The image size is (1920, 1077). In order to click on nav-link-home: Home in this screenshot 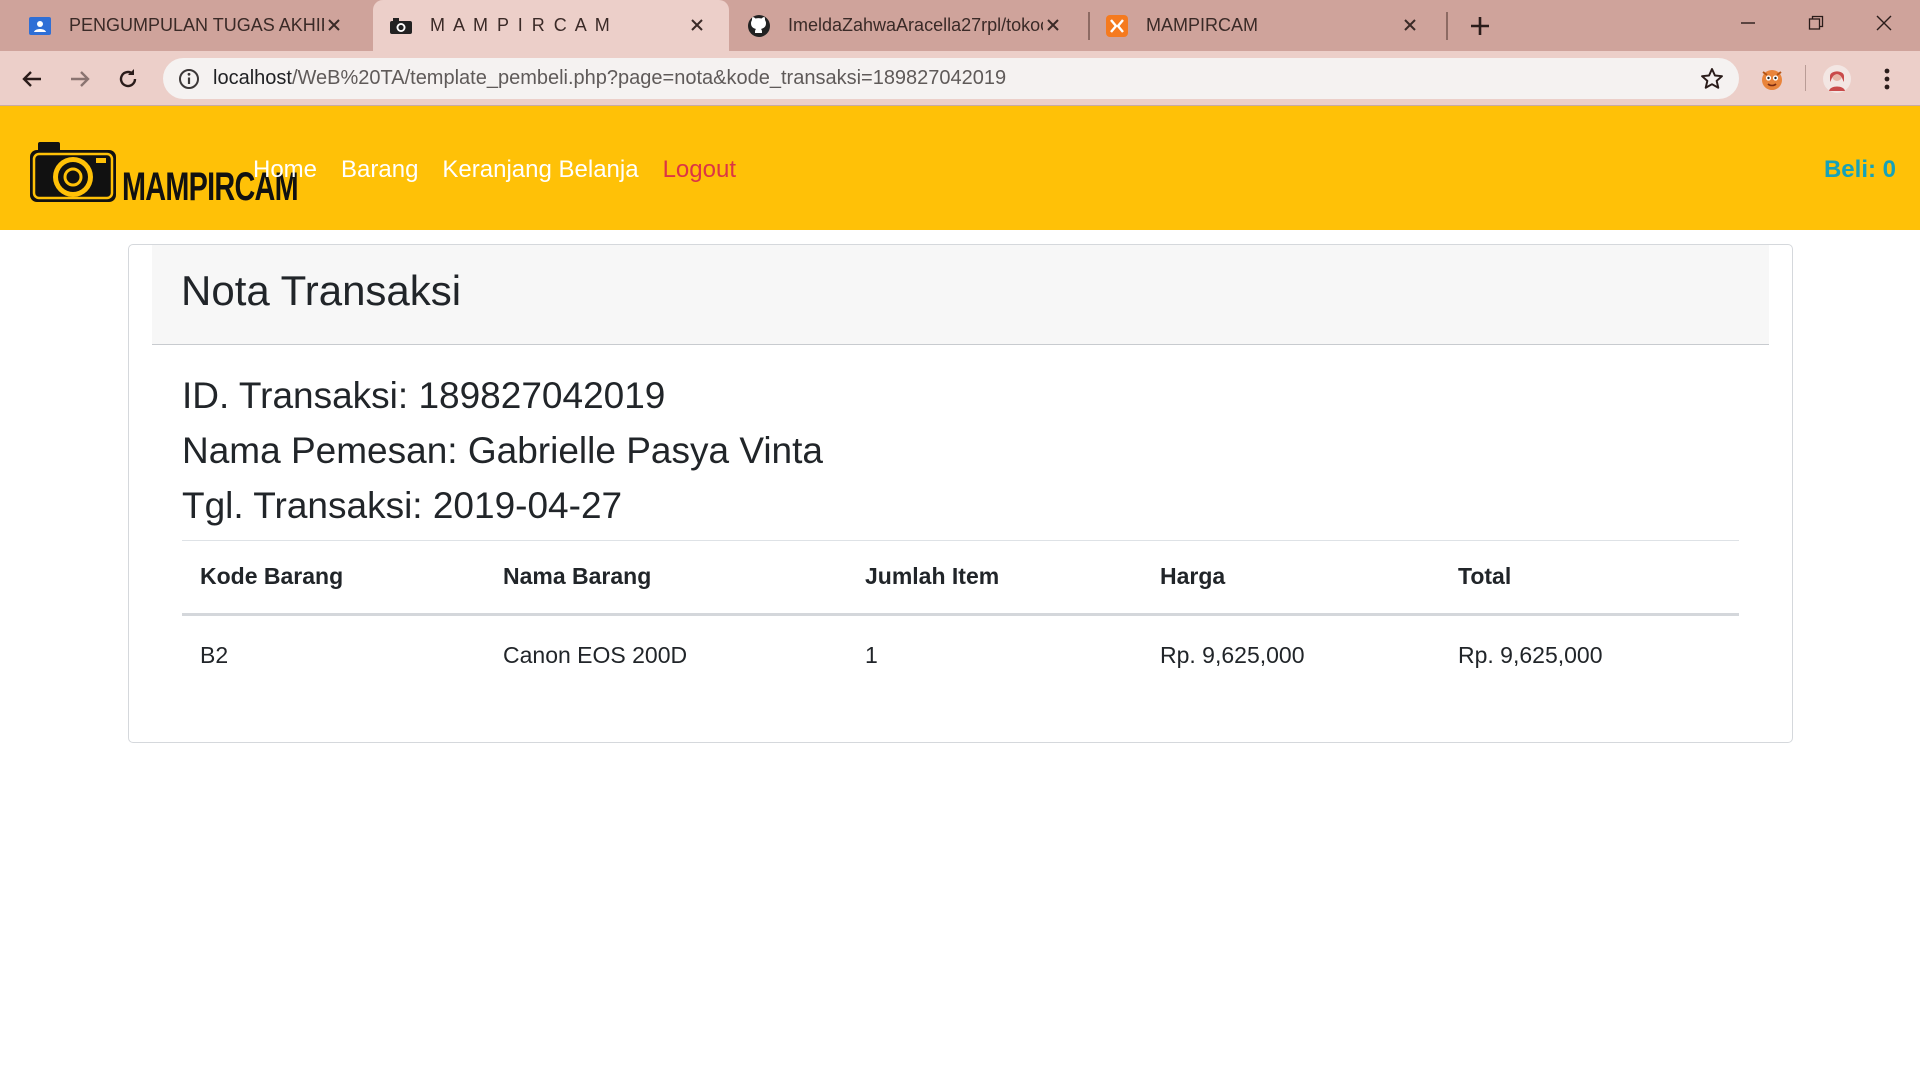, I will do `click(285, 170)`.